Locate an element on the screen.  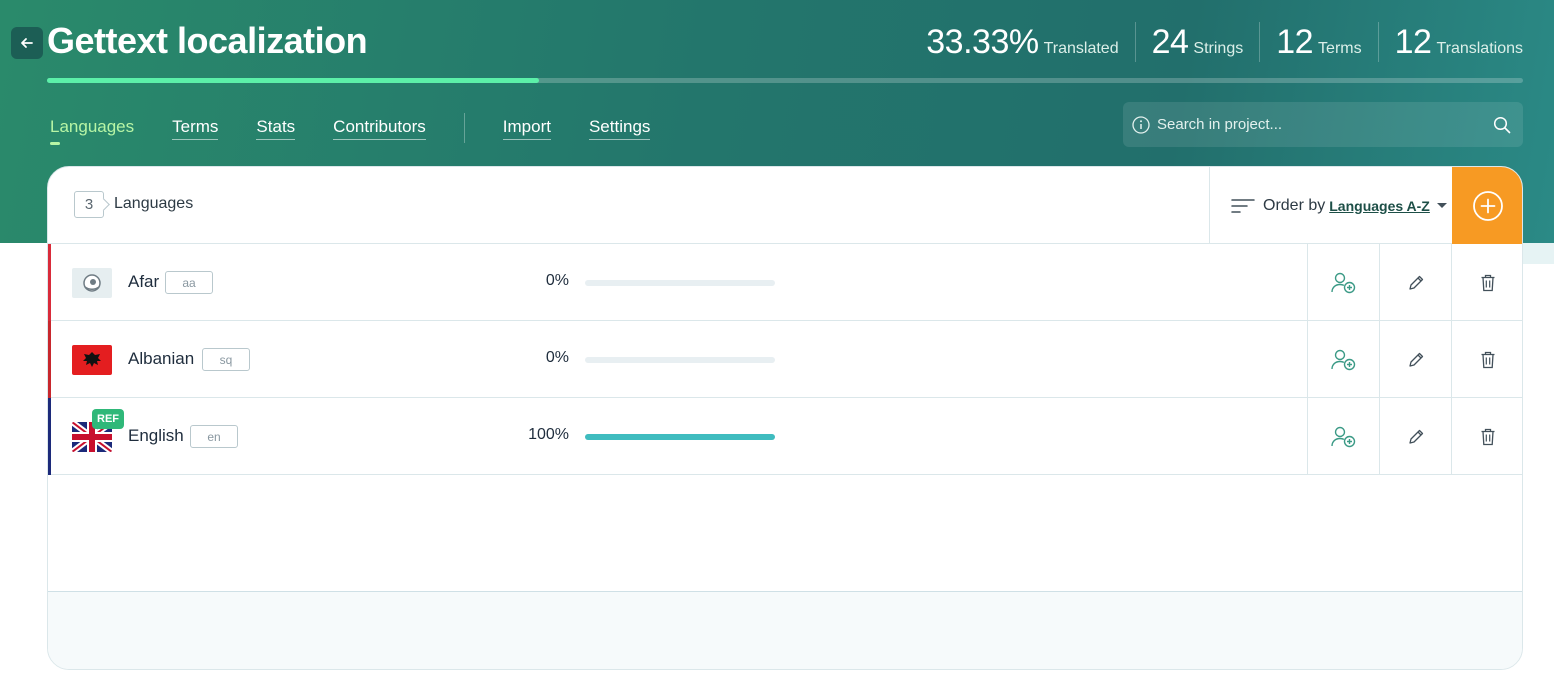
stat-strings: 24 Strings is located at coordinates (1197, 42).